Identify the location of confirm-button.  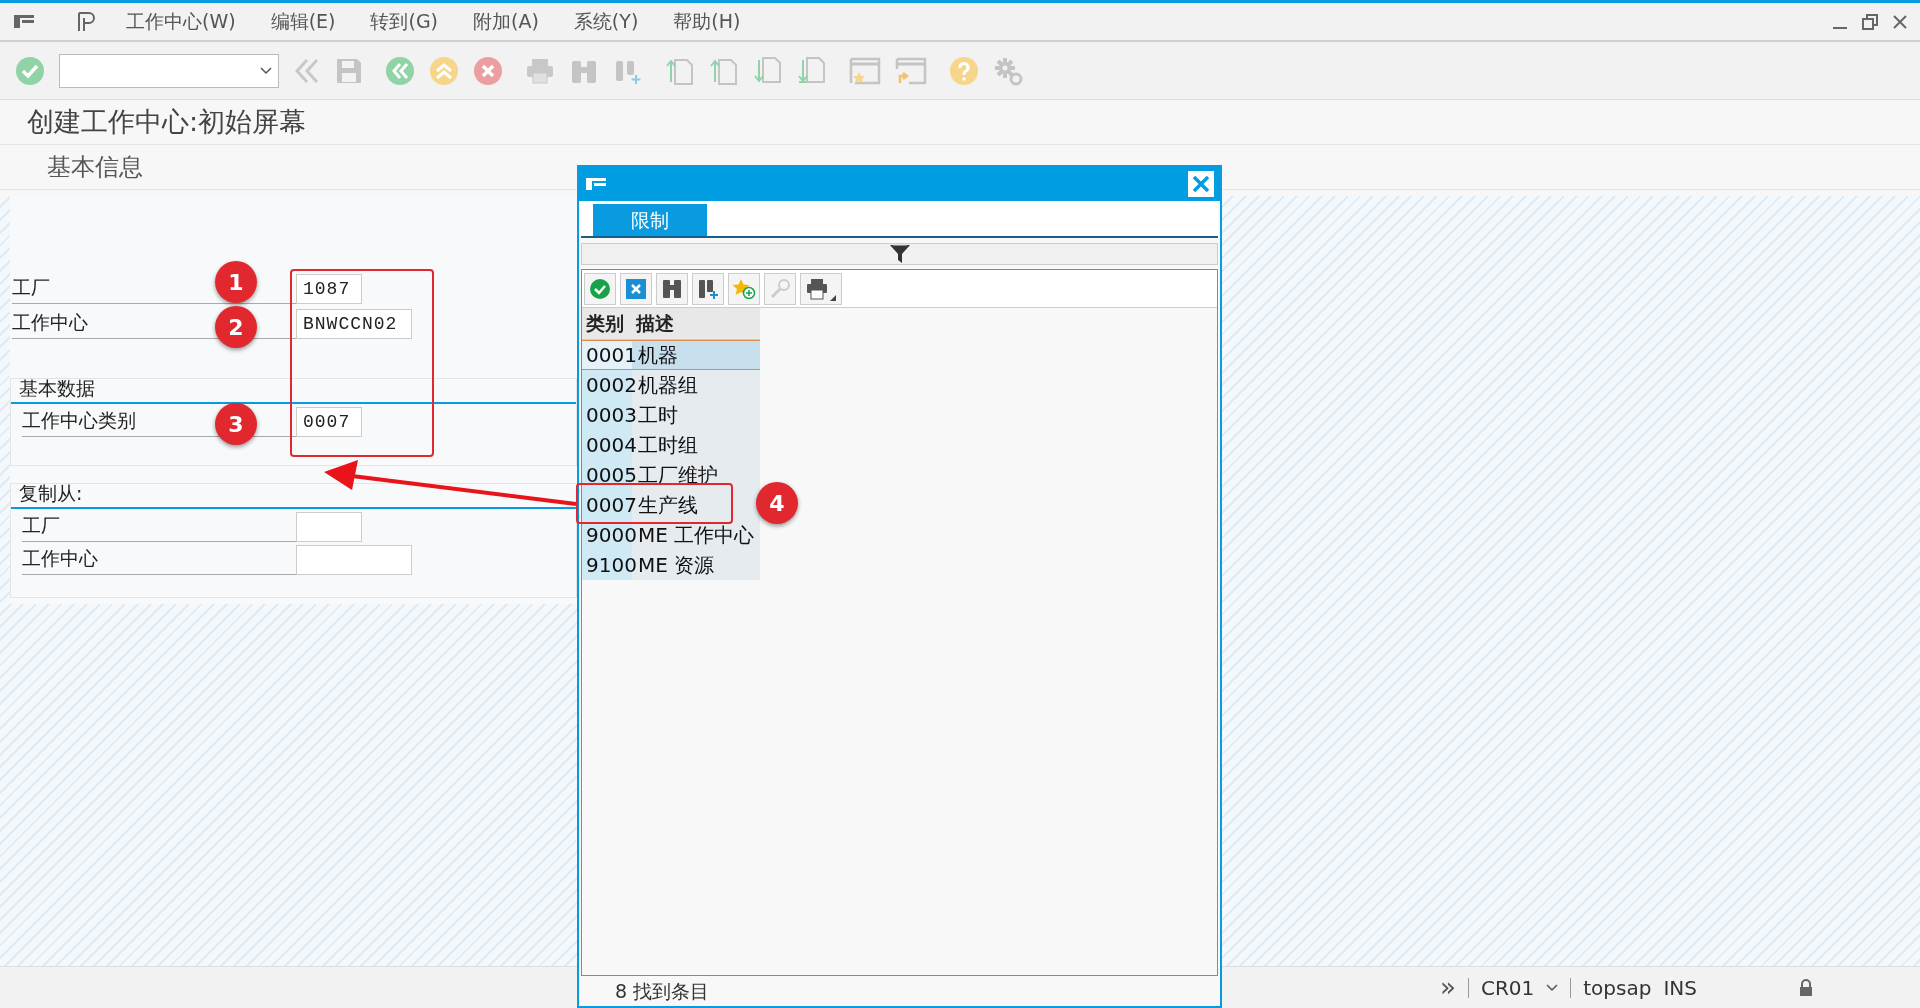
(600, 288).